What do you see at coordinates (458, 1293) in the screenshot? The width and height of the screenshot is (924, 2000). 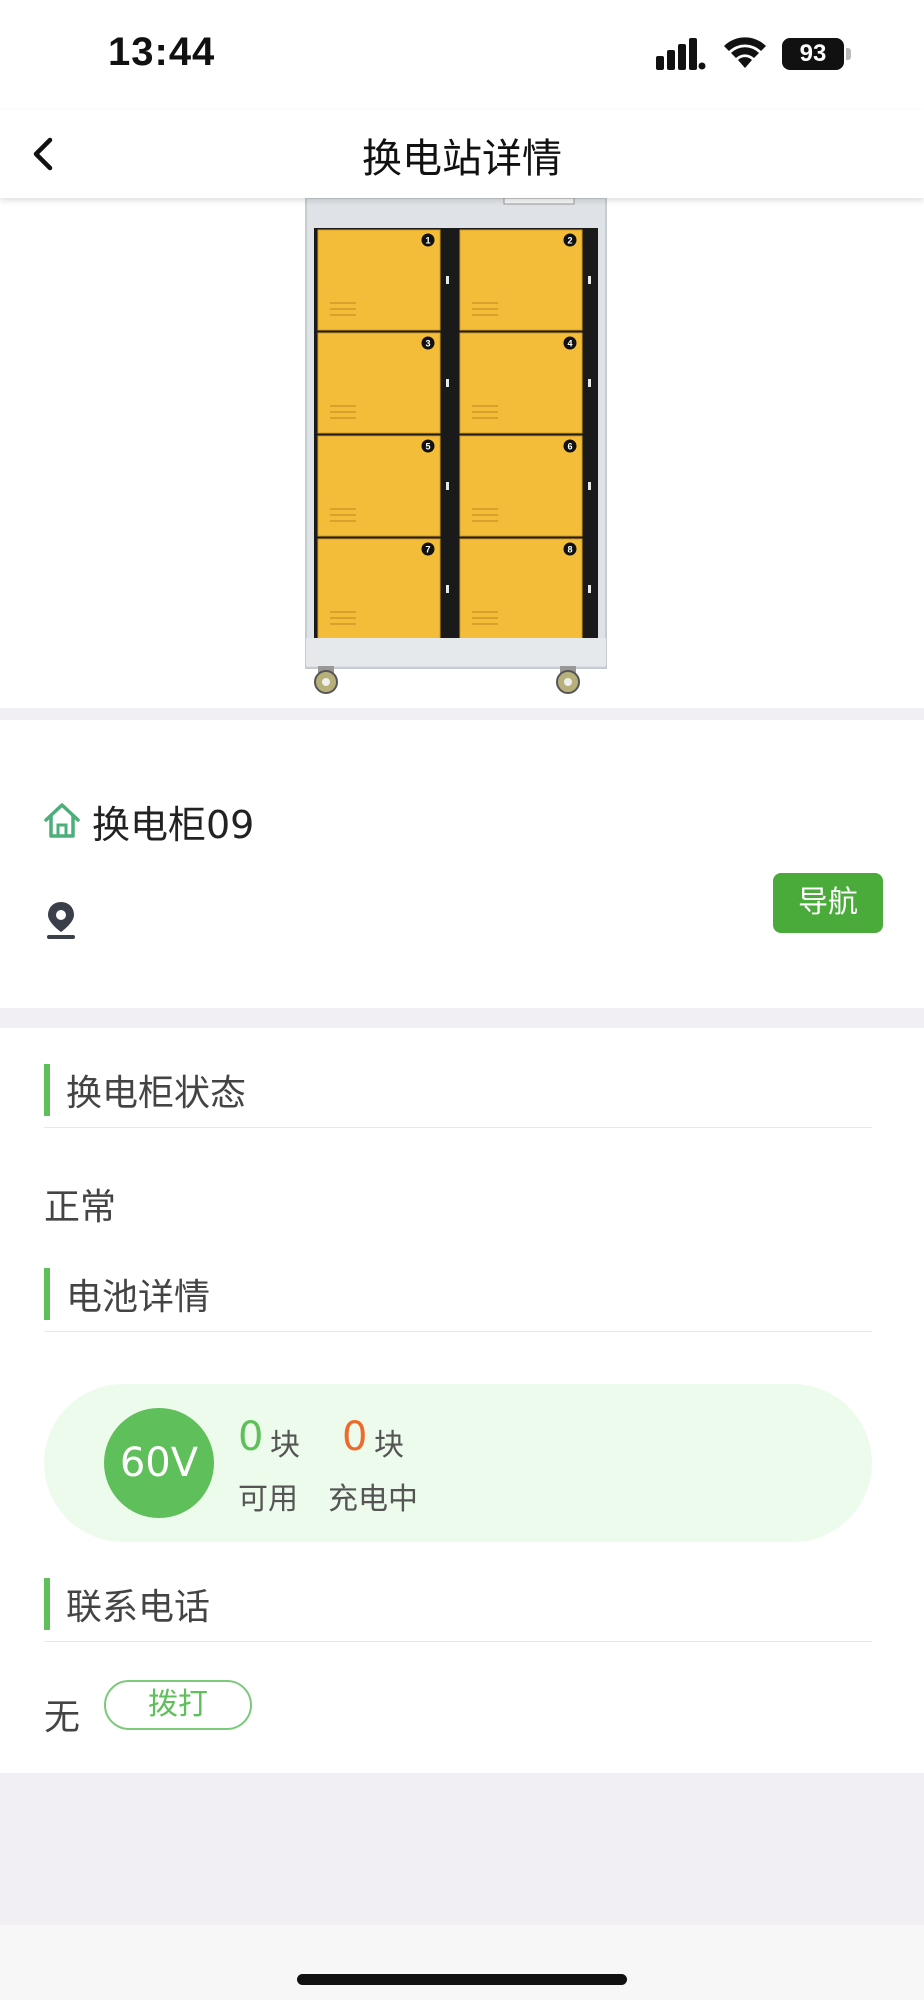 I see `battery-details-header: 电池详情` at bounding box center [458, 1293].